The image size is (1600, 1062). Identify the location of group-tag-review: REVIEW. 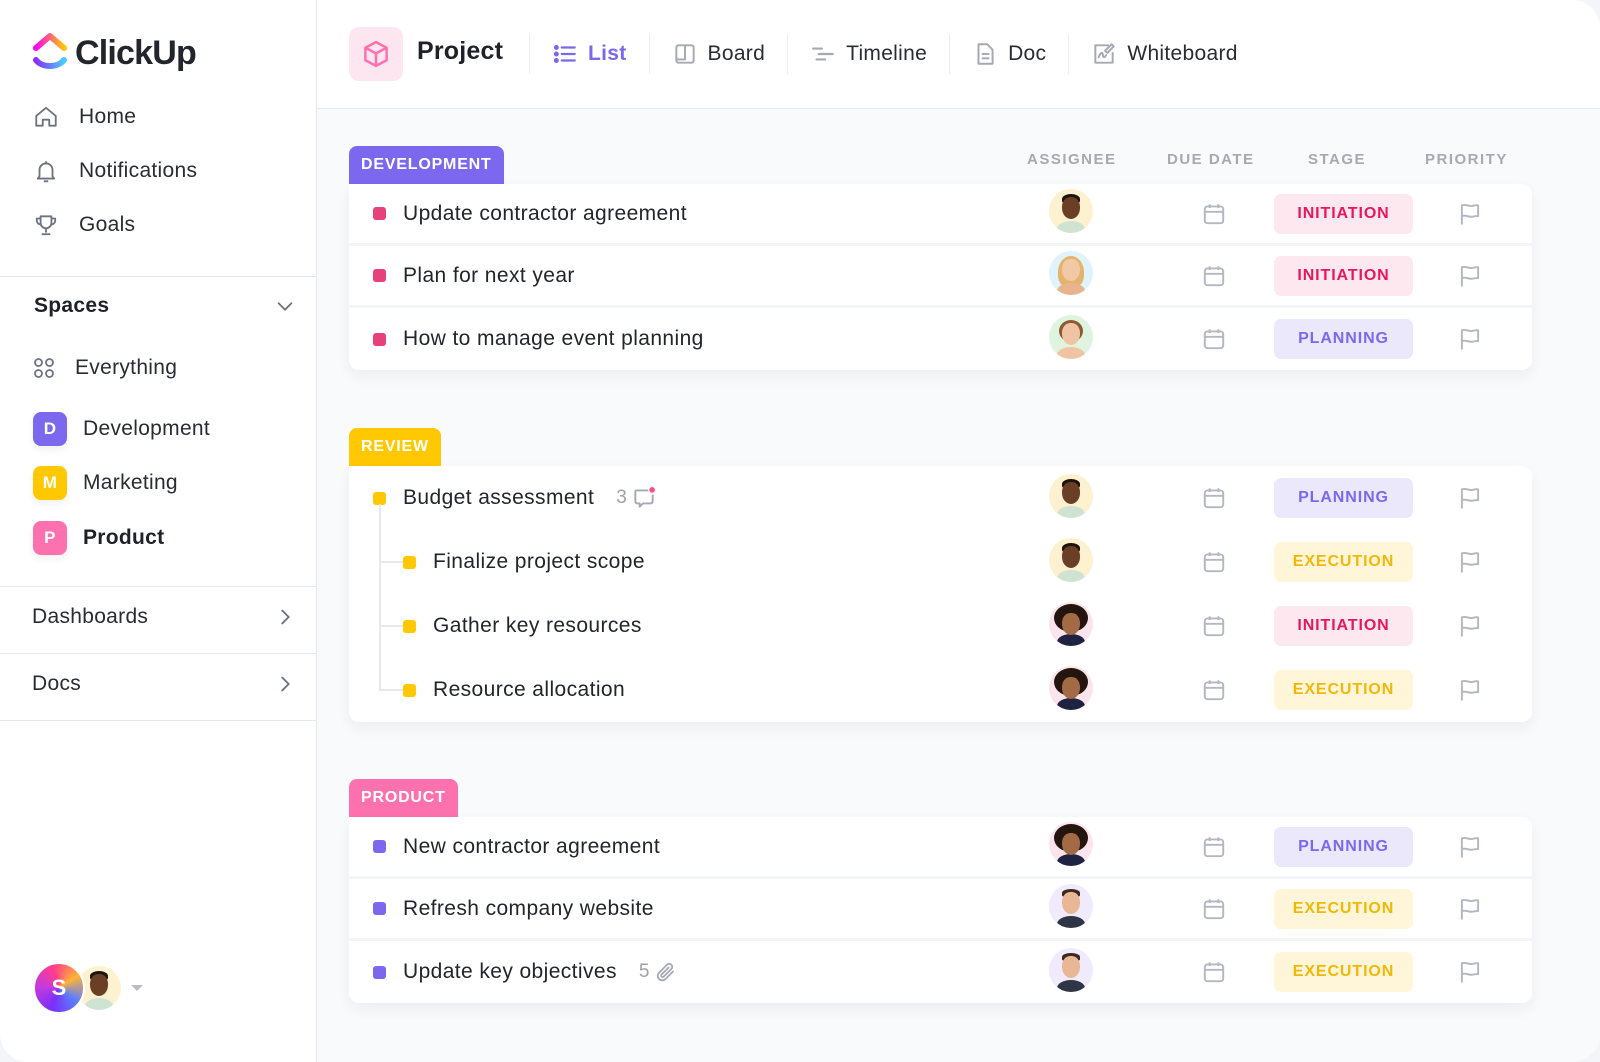
(395, 447).